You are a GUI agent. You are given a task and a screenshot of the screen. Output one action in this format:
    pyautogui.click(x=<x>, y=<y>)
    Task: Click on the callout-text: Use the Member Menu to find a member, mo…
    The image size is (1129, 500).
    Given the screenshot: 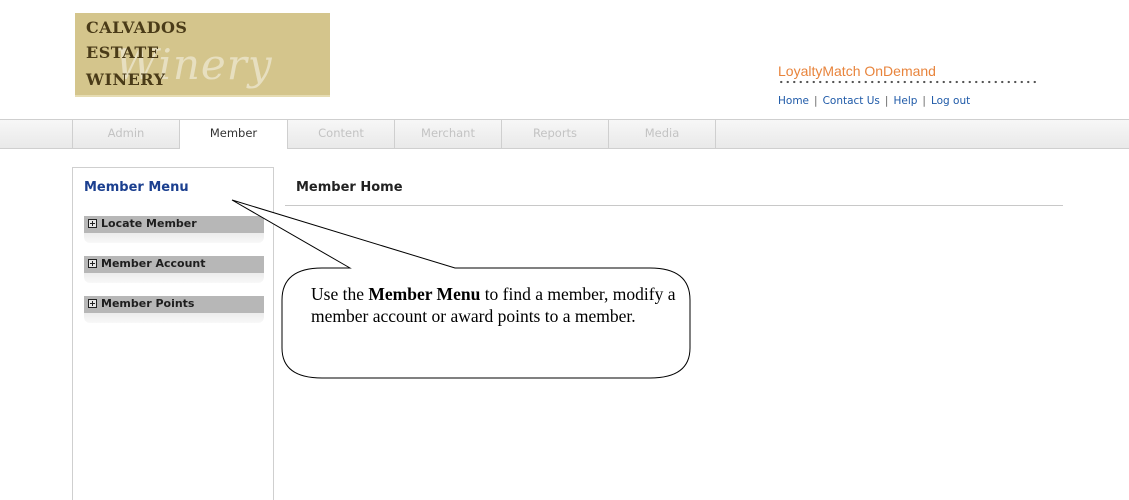 What is the action you would take?
    pyautogui.click(x=496, y=305)
    